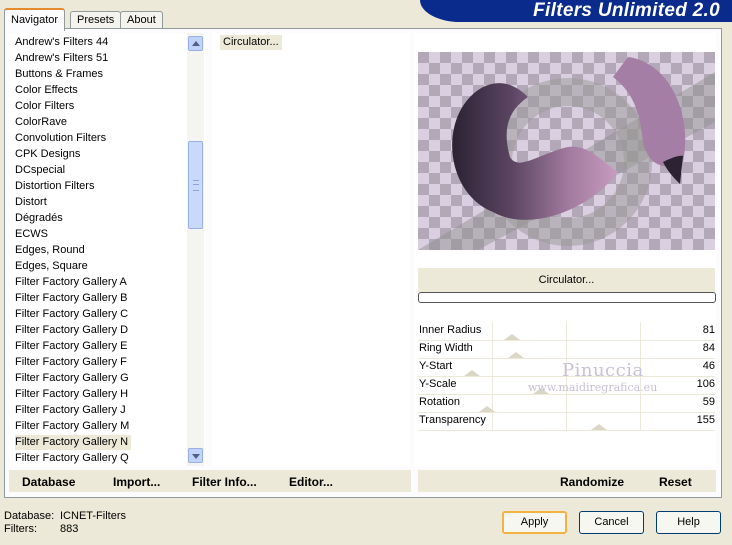 The height and width of the screenshot is (545, 732). Describe the element at coordinates (69, 529) in the screenshot. I see `filters-count: 883` at that location.